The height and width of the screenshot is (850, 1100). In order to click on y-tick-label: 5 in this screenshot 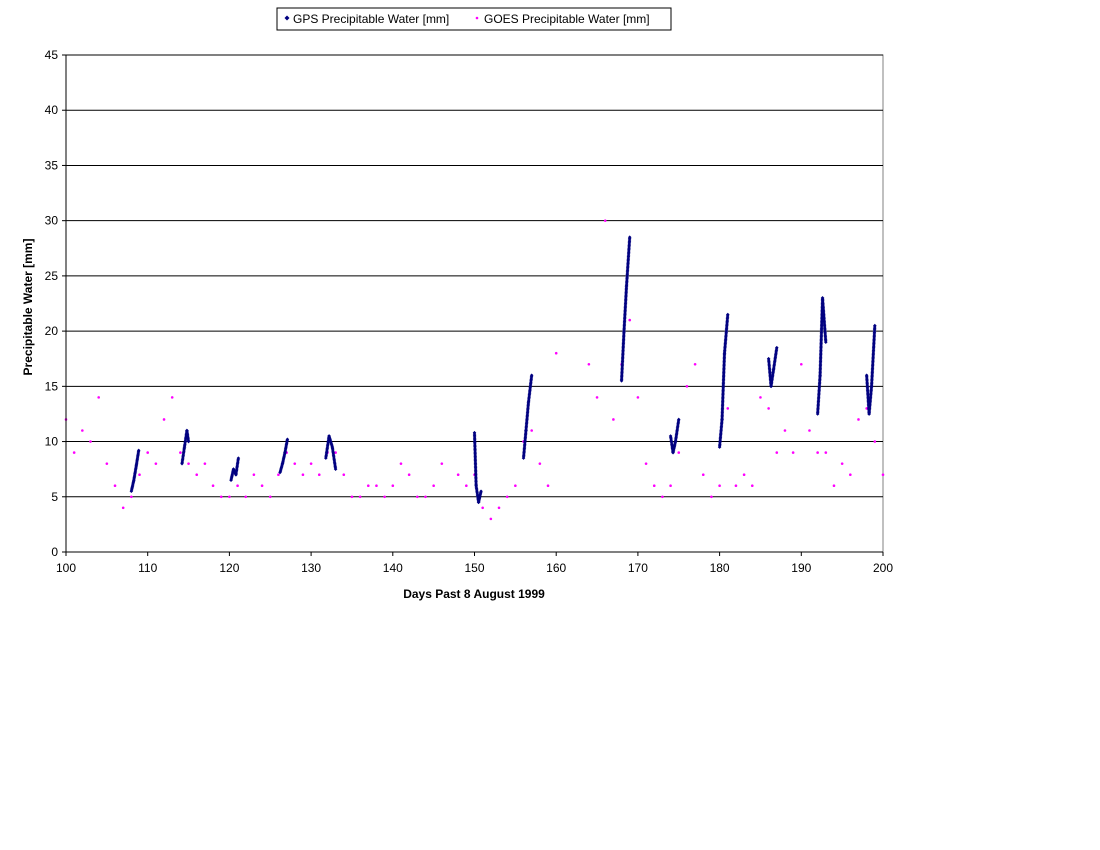, I will do `click(54, 497)`.